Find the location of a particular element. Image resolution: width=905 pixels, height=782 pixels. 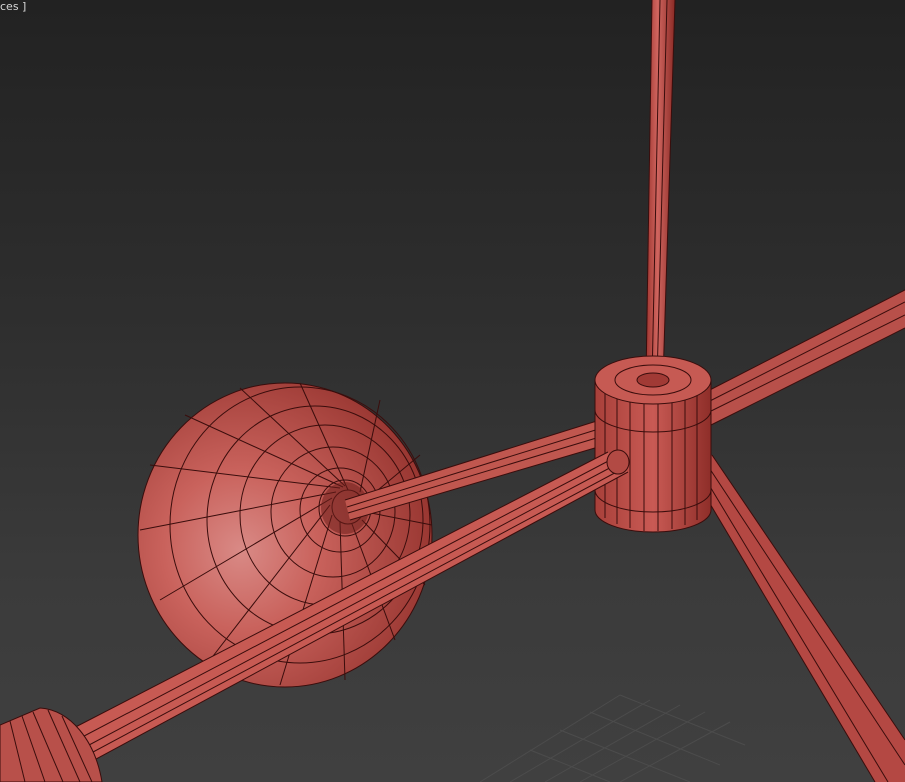

right-arm-rod is located at coordinates (802, 359).